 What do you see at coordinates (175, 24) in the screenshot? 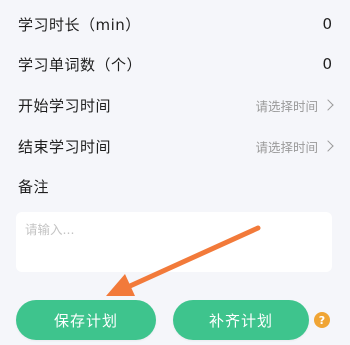
I see `duration-row: 学习时长（min） 0` at bounding box center [175, 24].